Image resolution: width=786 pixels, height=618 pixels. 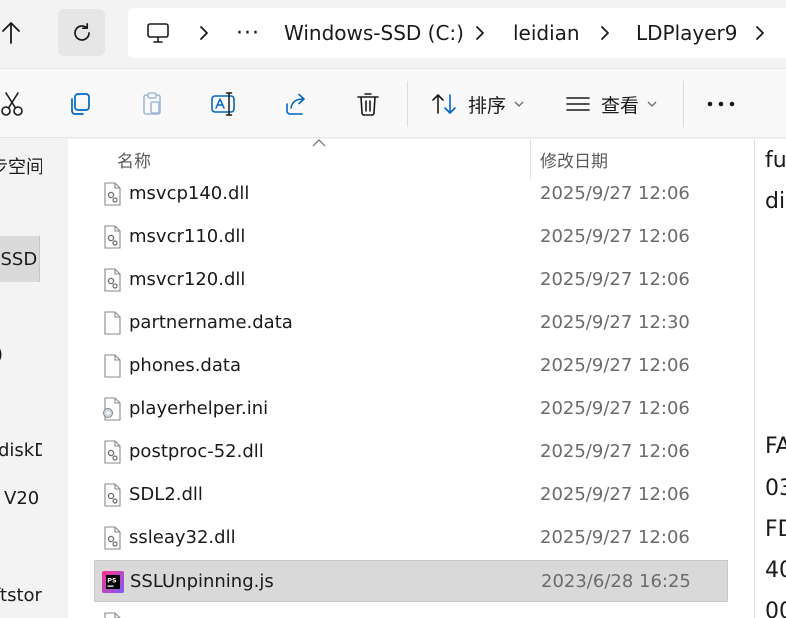 I want to click on preview-text-line: 03, so click(x=775, y=488).